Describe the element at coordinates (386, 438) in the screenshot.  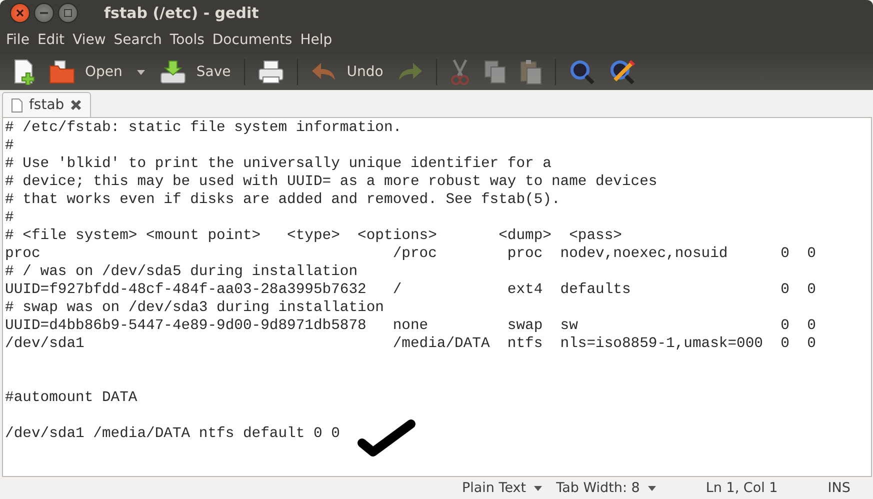
I see `checkmark-drawing` at that location.